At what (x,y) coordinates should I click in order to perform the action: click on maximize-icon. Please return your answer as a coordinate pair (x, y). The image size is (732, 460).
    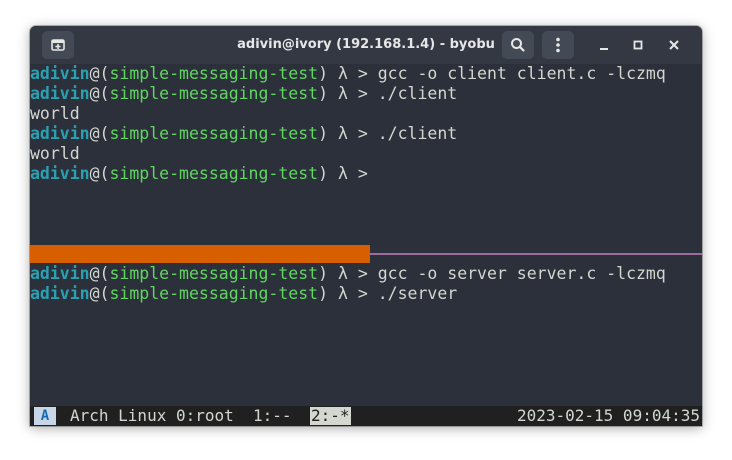
    Looking at the image, I should click on (638, 45).